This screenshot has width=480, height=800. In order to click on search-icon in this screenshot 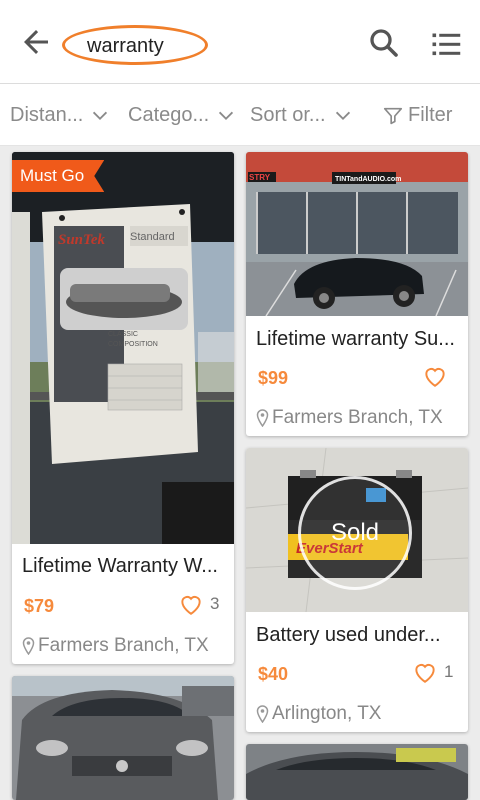, I will do `click(384, 43)`.